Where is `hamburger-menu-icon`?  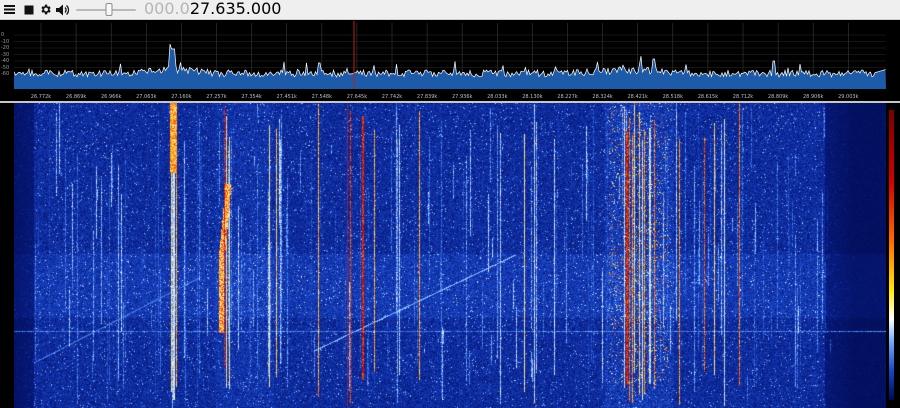
hamburger-menu-icon is located at coordinates (9, 9).